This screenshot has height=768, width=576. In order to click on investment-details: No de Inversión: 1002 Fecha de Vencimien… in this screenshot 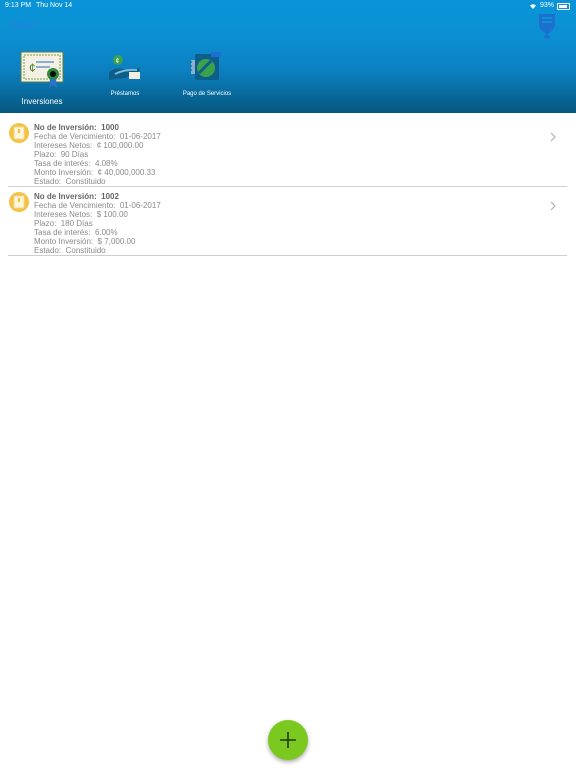, I will do `click(97, 223)`.